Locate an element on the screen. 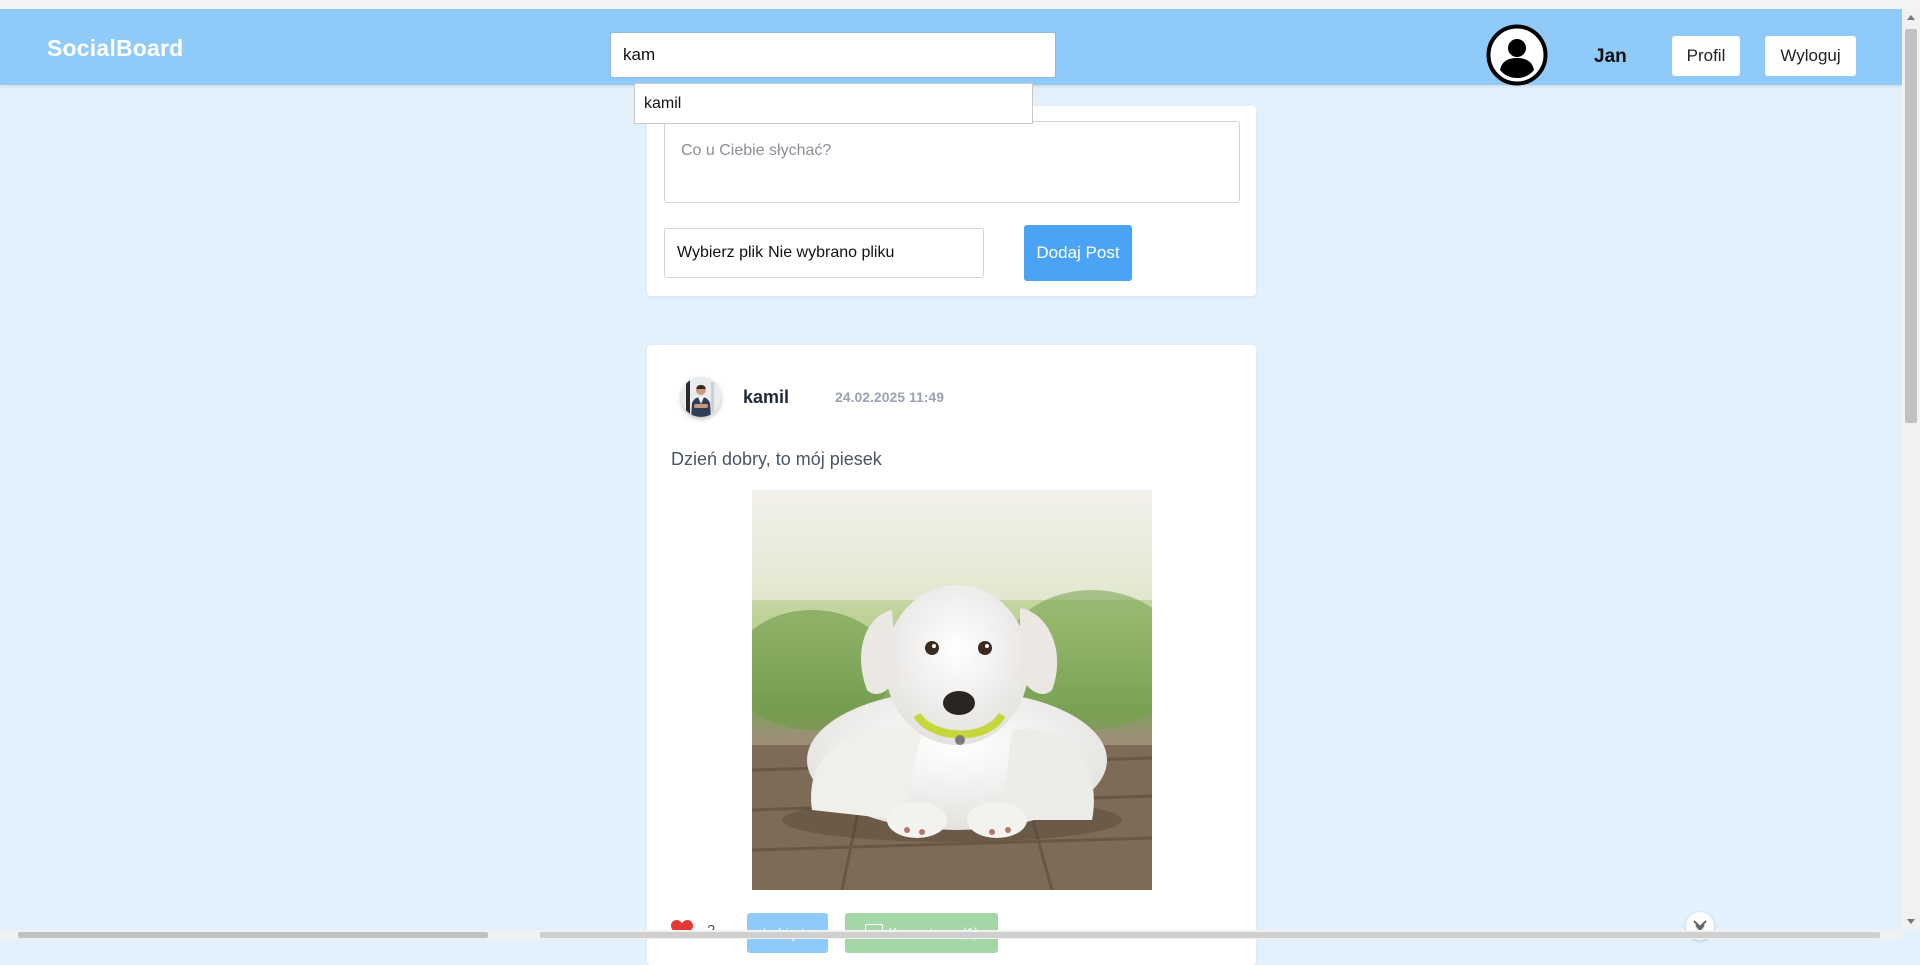 Image resolution: width=1920 pixels, height=965 pixels. vertical-scrollbar is located at coordinates (1911, 469).